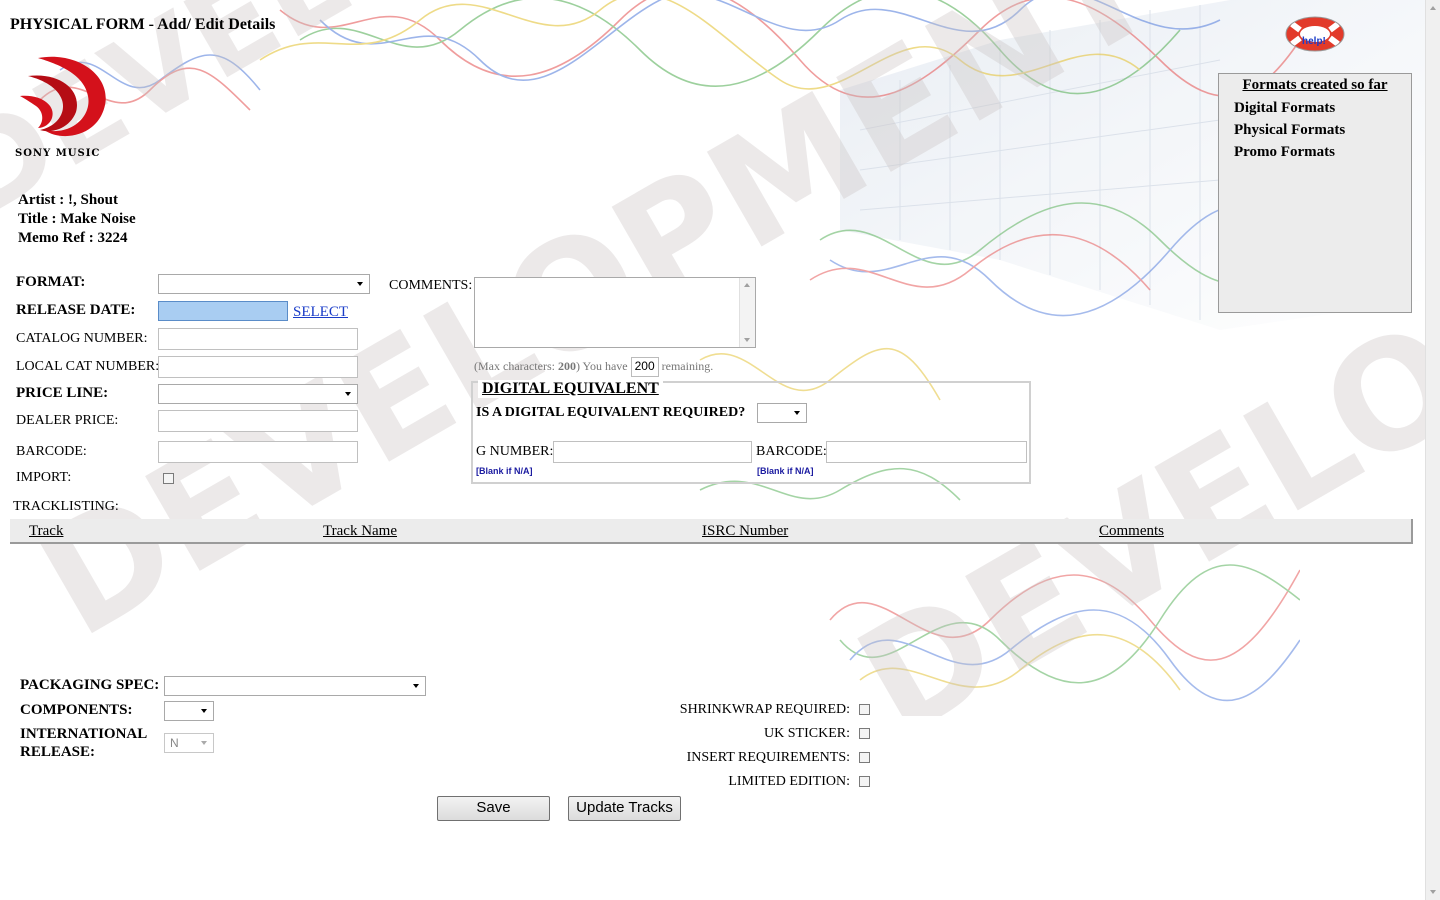  I want to click on column-track: Track, so click(46, 531).